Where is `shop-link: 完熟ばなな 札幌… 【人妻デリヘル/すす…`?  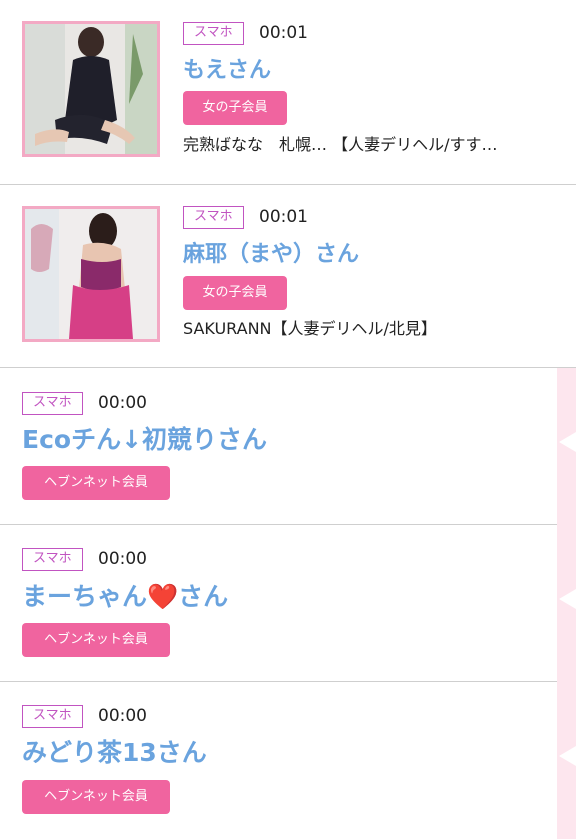
shop-link: 完熟ばなな 札幌… 【人妻デリヘル/すす… is located at coordinates (340, 145).